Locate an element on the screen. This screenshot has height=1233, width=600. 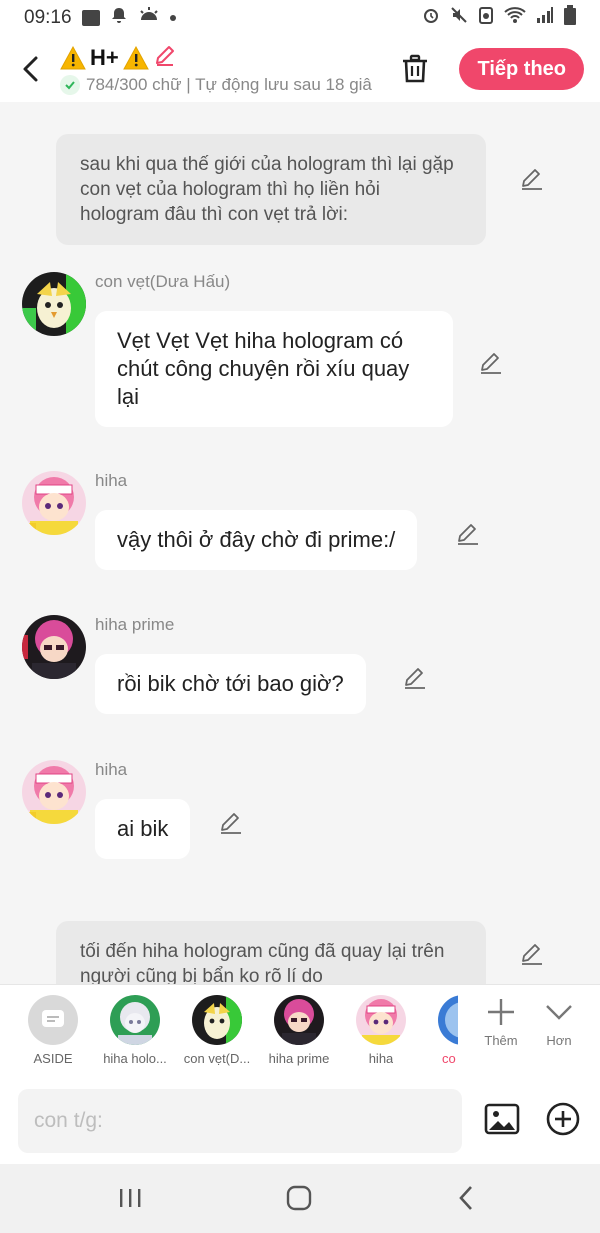
wifi-icon is located at coordinates (515, 18).